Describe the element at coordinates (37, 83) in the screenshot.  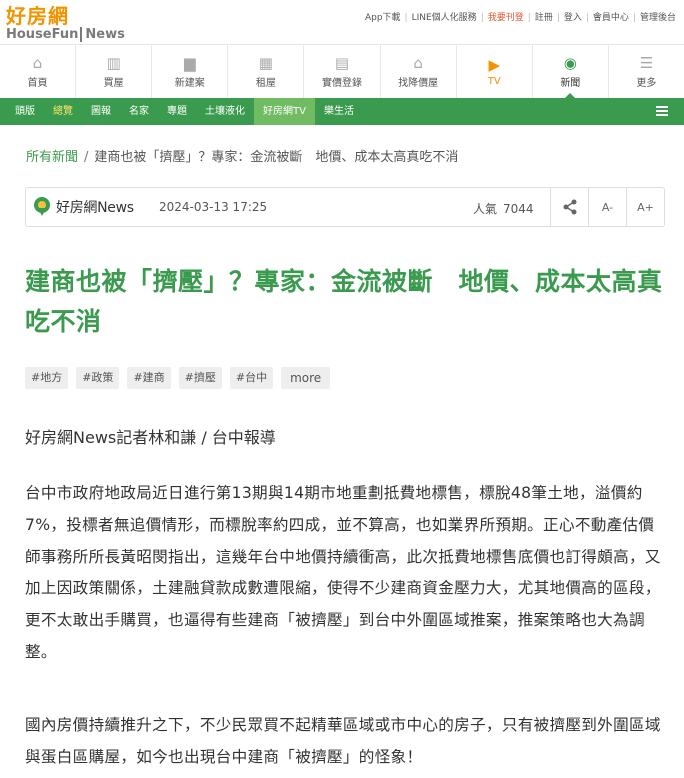
I see `nav-home-label: 首頁` at that location.